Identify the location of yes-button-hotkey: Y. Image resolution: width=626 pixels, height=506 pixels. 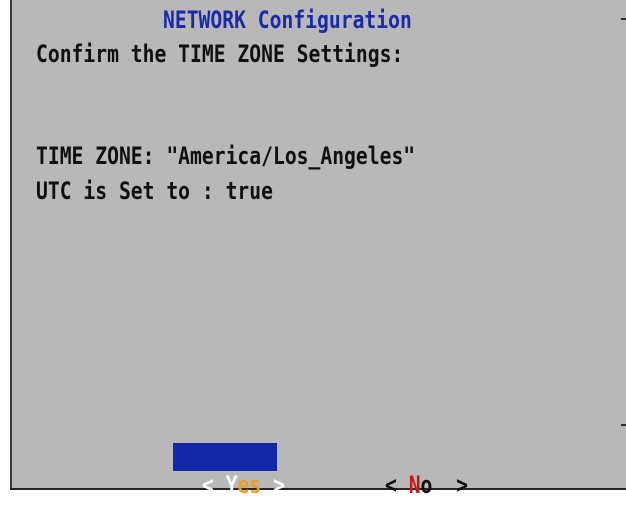
(231, 485).